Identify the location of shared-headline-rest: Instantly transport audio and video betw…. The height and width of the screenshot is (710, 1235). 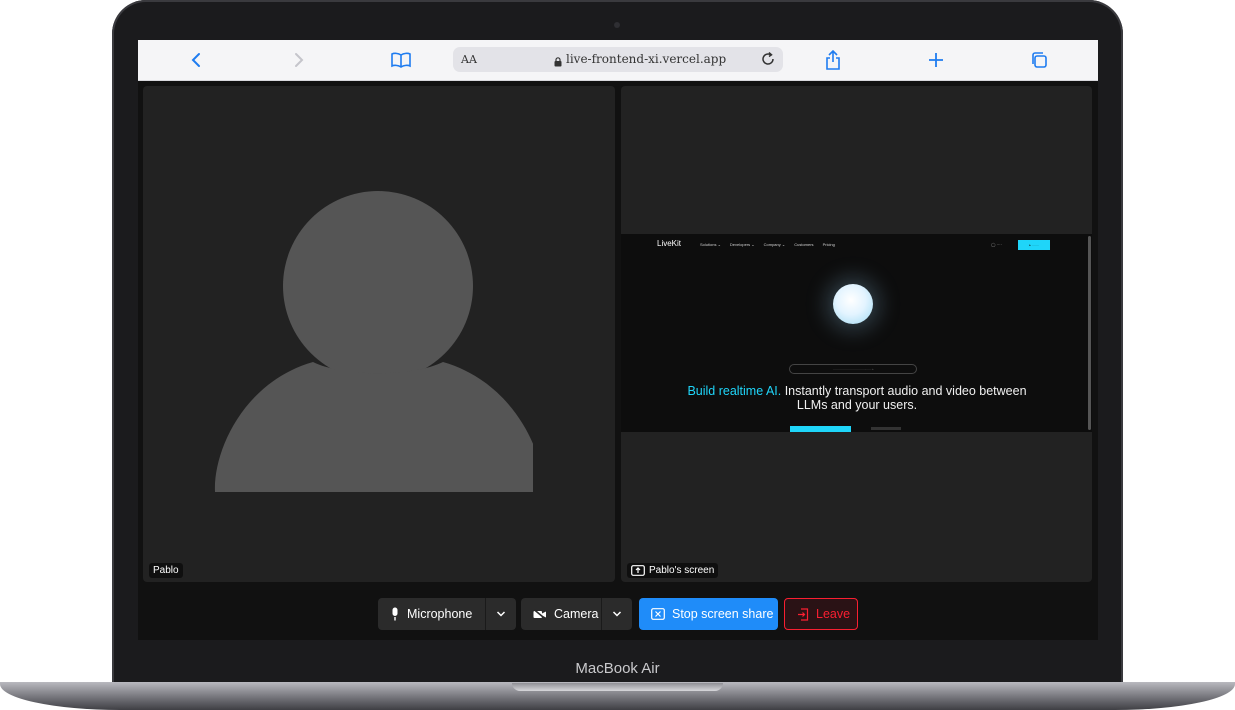
(904, 398).